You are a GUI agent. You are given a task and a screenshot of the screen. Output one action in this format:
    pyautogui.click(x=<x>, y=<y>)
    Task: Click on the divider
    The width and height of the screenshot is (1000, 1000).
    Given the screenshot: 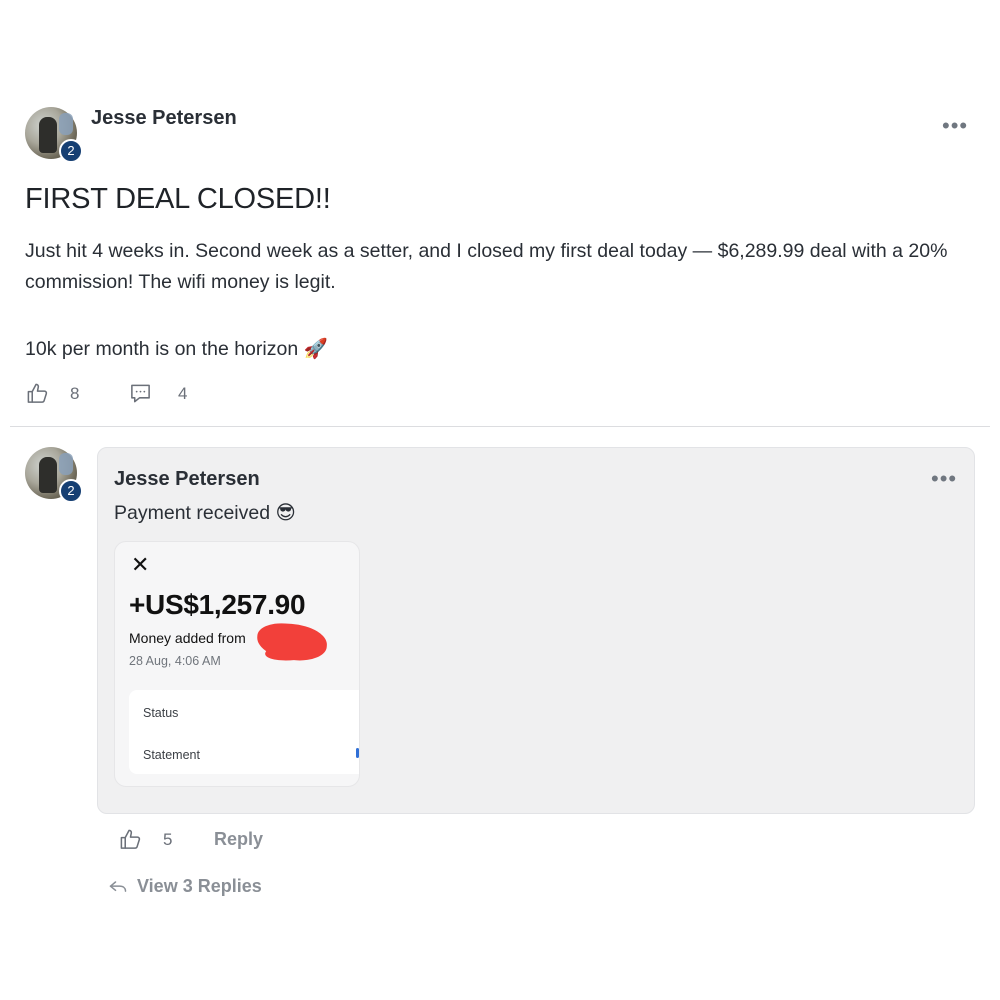 What is the action you would take?
    pyautogui.click(x=500, y=426)
    